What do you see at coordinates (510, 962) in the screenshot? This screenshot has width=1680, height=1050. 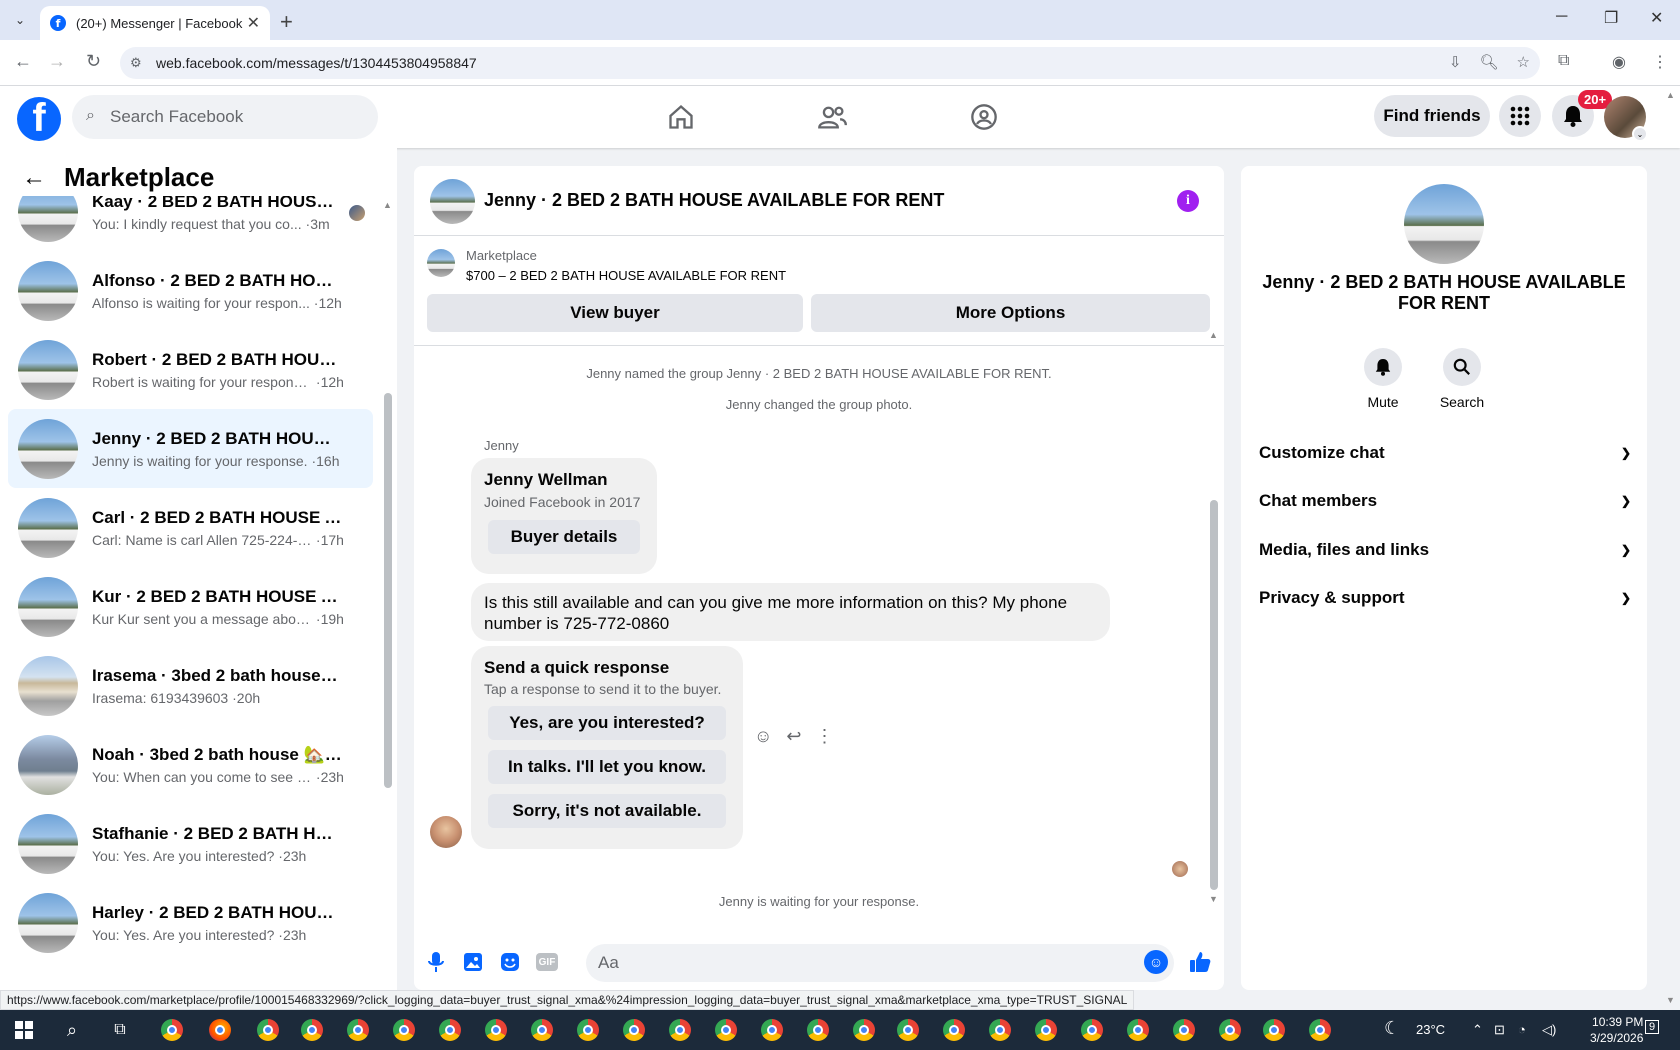 I see `sticker-icon` at bounding box center [510, 962].